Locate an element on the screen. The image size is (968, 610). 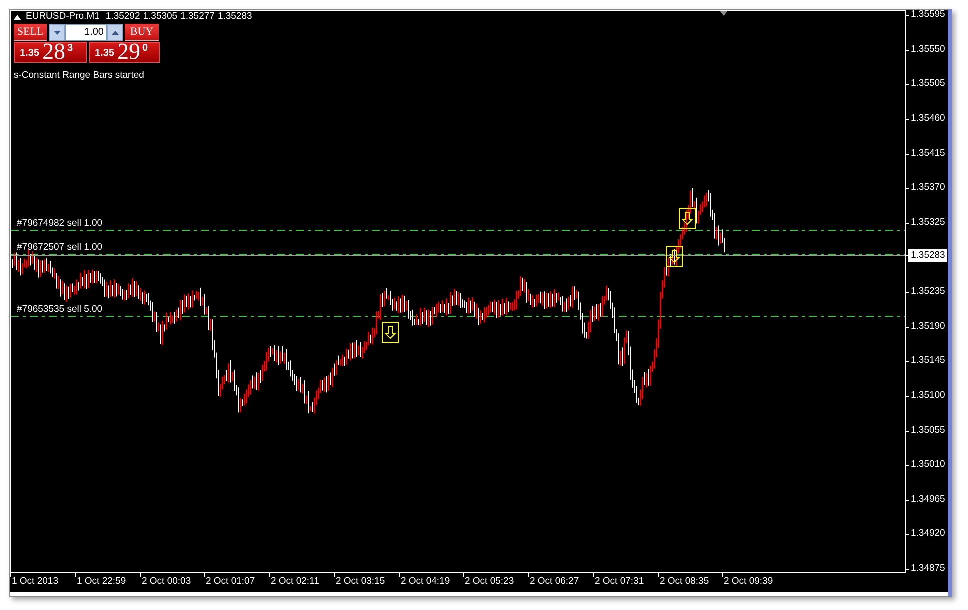
time-axis-label: 2 Oct 08:35 is located at coordinates (685, 582).